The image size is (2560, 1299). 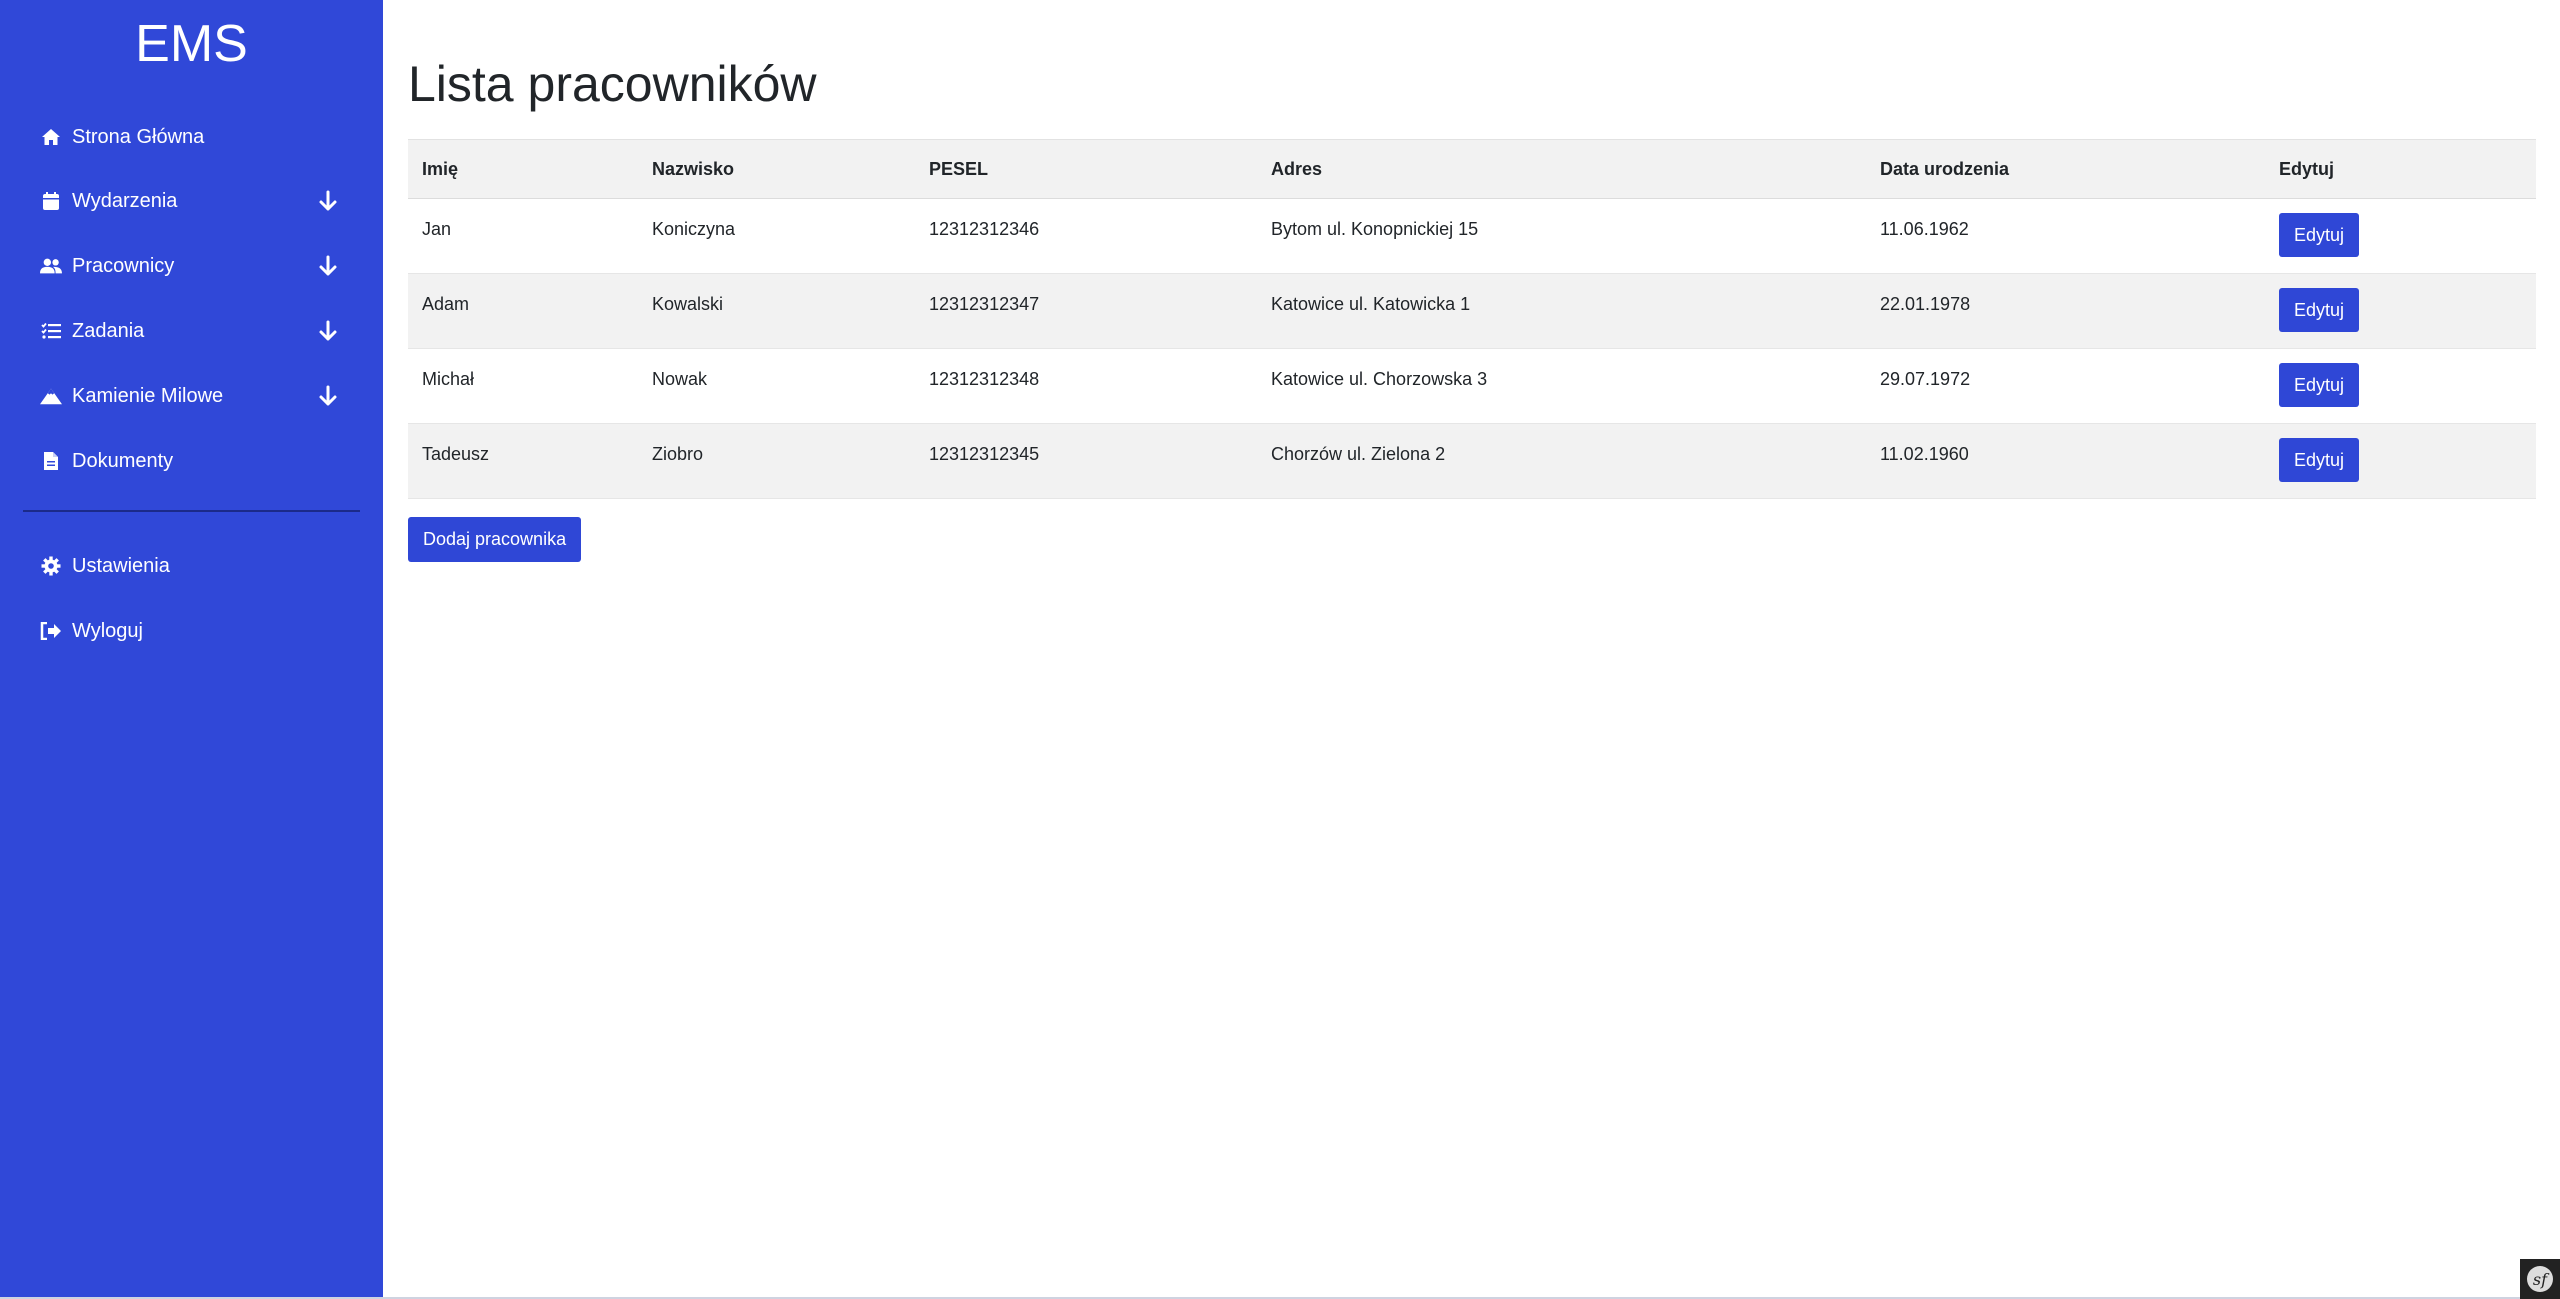 I want to click on column-header-edit: Edytuj, so click(x=2400, y=169).